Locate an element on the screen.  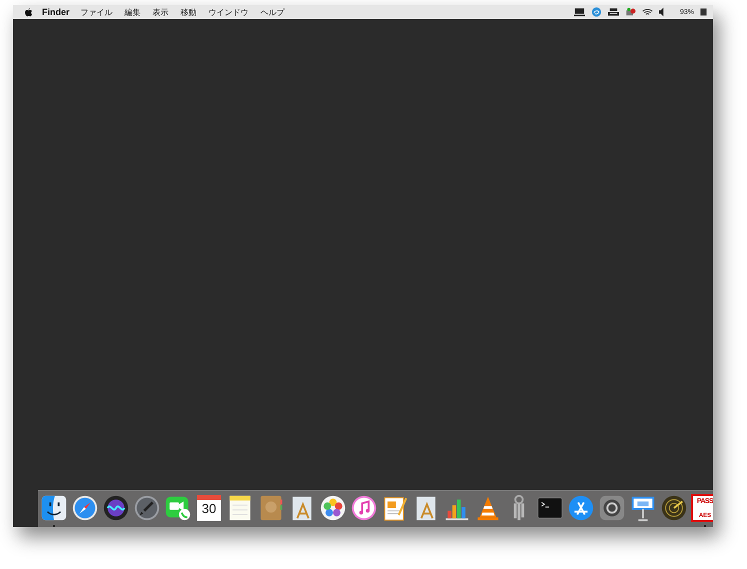
smiling-face-icon is located at coordinates (54, 508).